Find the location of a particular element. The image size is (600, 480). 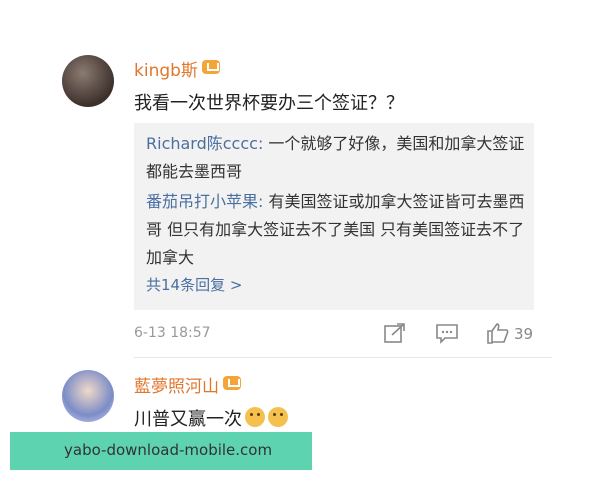

reply-author: Richard陈cccc: is located at coordinates (204, 143).